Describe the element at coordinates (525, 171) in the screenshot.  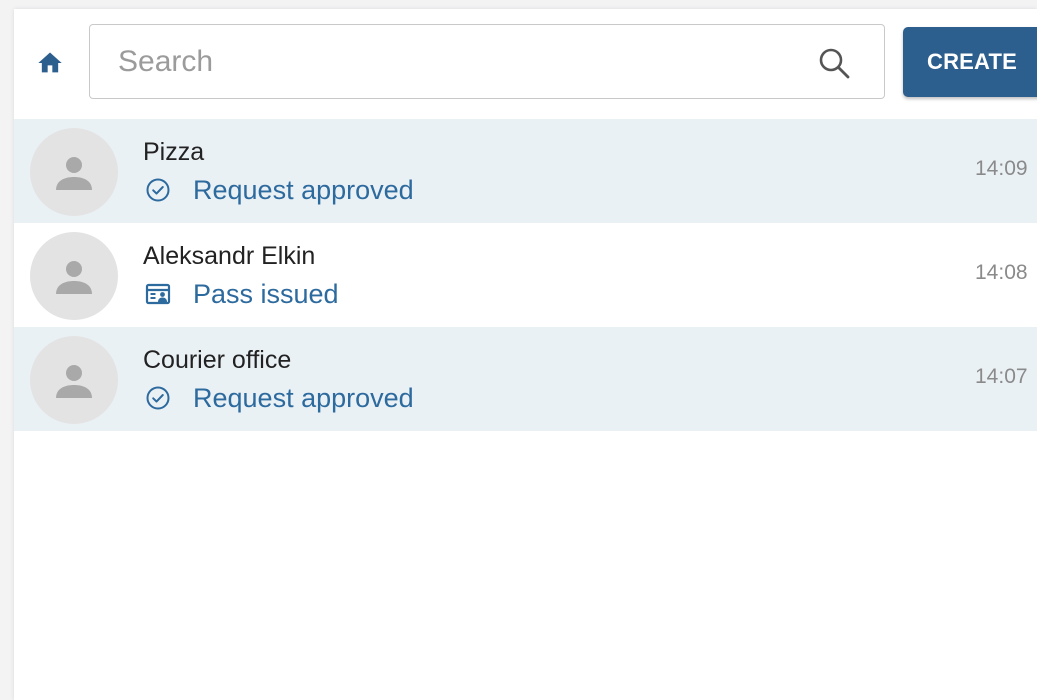
I see `list-item: Pizza Request approved 14:09` at that location.